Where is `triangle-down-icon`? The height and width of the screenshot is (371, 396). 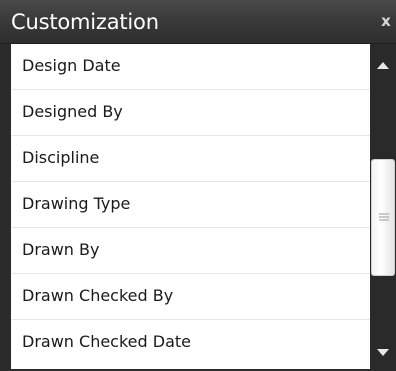
triangle-down-icon is located at coordinates (383, 352).